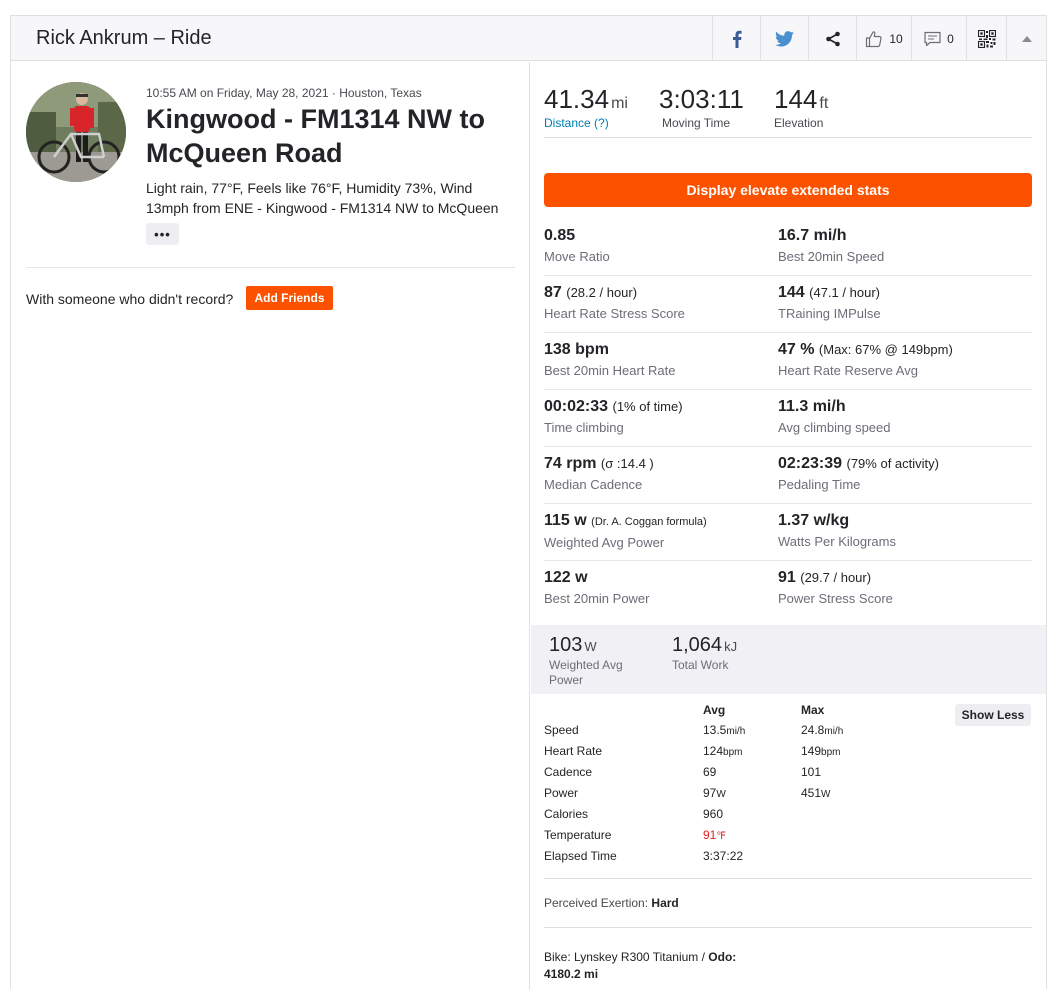 Image resolution: width=1055 pixels, height=990 pixels. I want to click on avg-value: 960, so click(713, 814).